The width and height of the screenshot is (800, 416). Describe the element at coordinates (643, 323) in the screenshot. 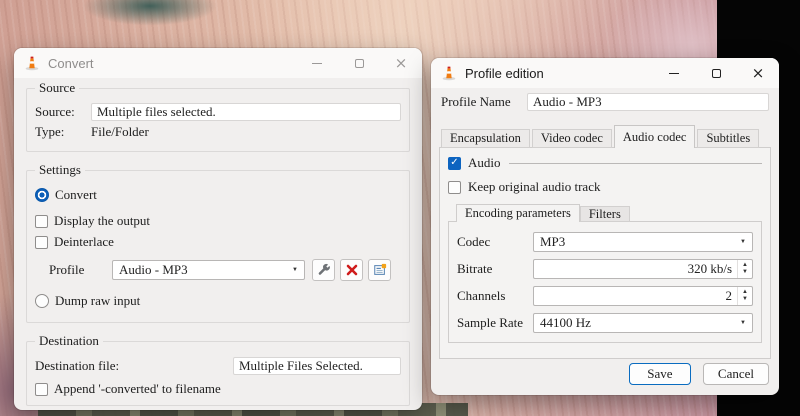

I see `sample-rate-select: 44100 Hz ▼` at that location.